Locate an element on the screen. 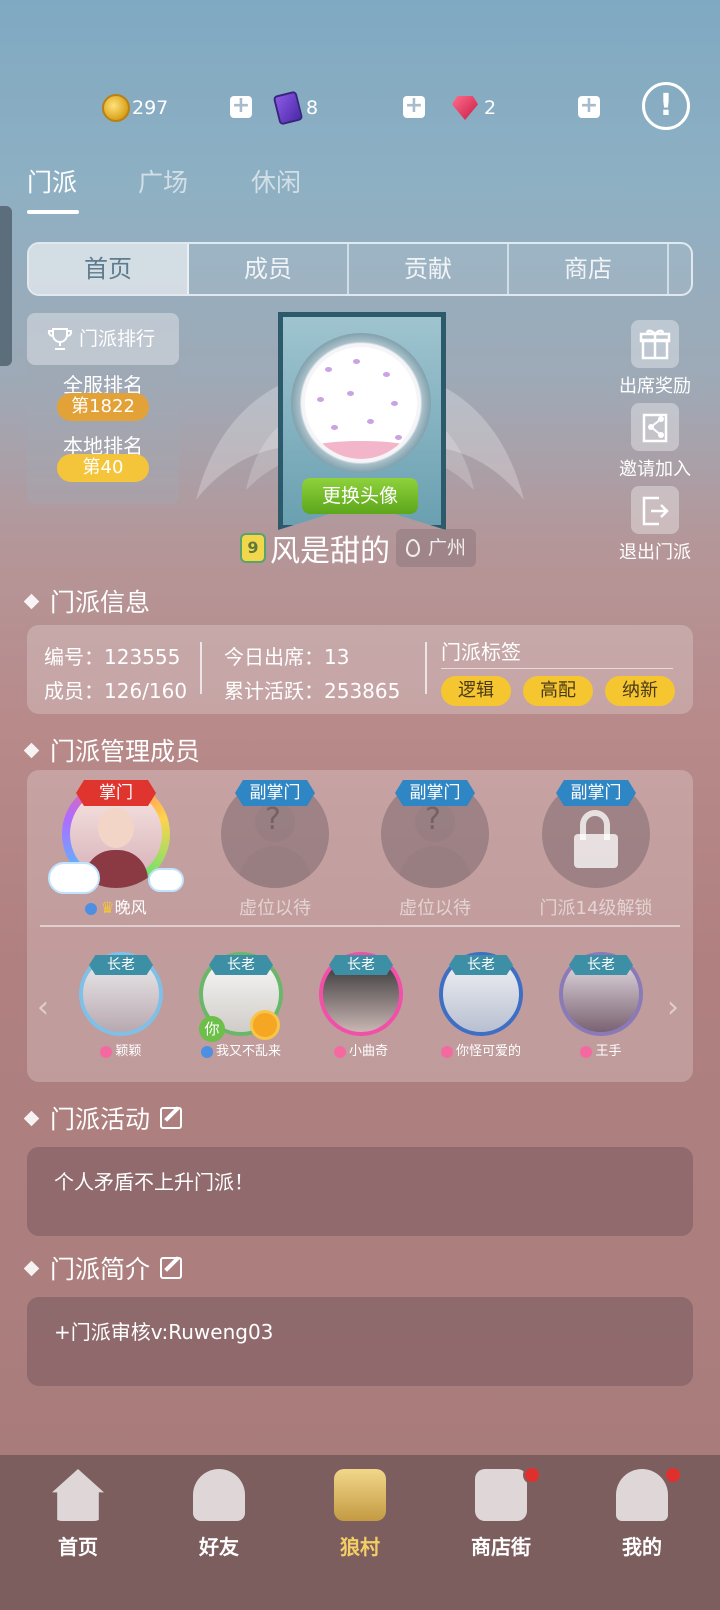 This screenshot has height=1610, width=720. tab-square: 广场 is located at coordinates (163, 181).